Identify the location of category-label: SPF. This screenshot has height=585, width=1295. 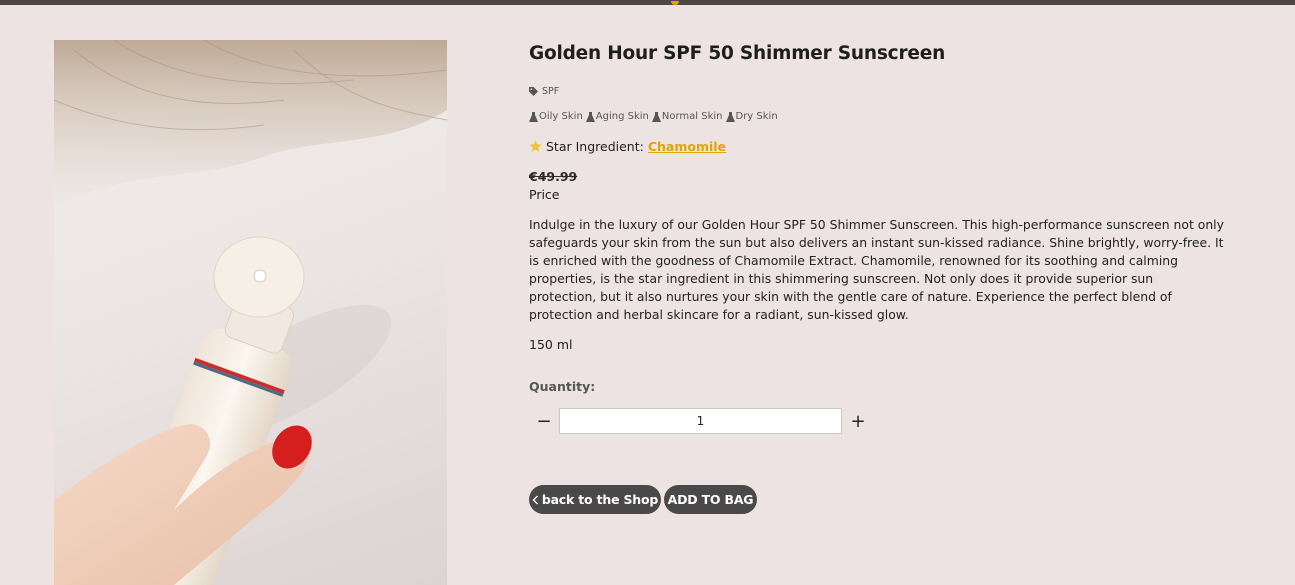
(551, 91).